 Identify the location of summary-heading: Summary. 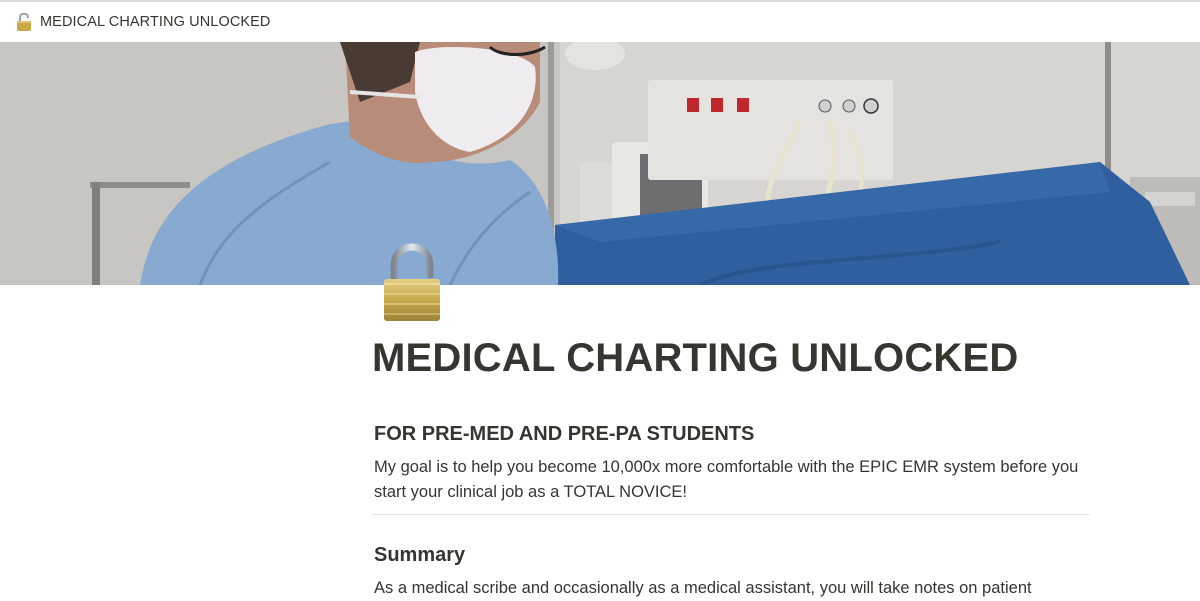
(420, 555).